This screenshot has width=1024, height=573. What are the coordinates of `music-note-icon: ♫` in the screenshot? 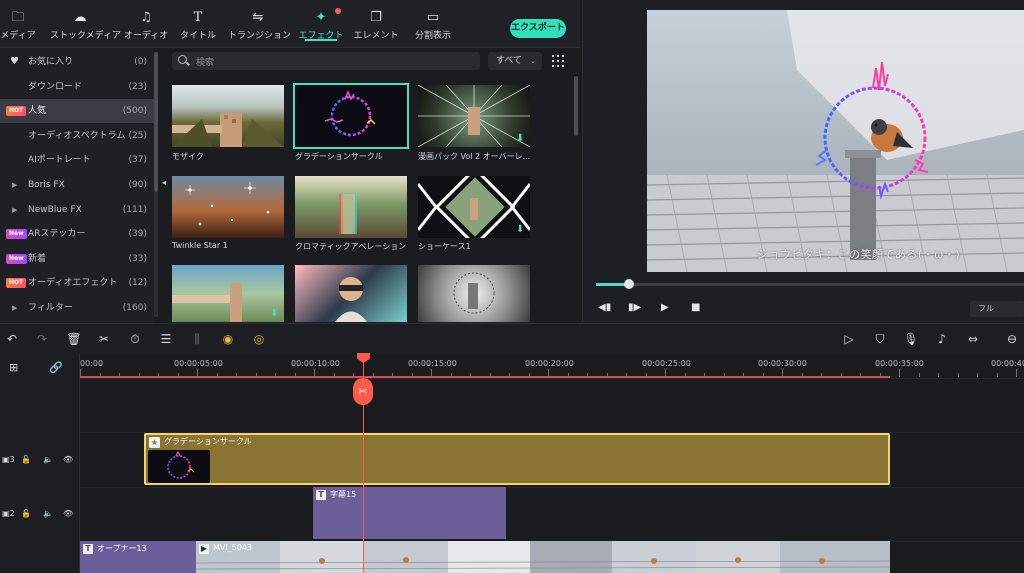 It's located at (146, 17).